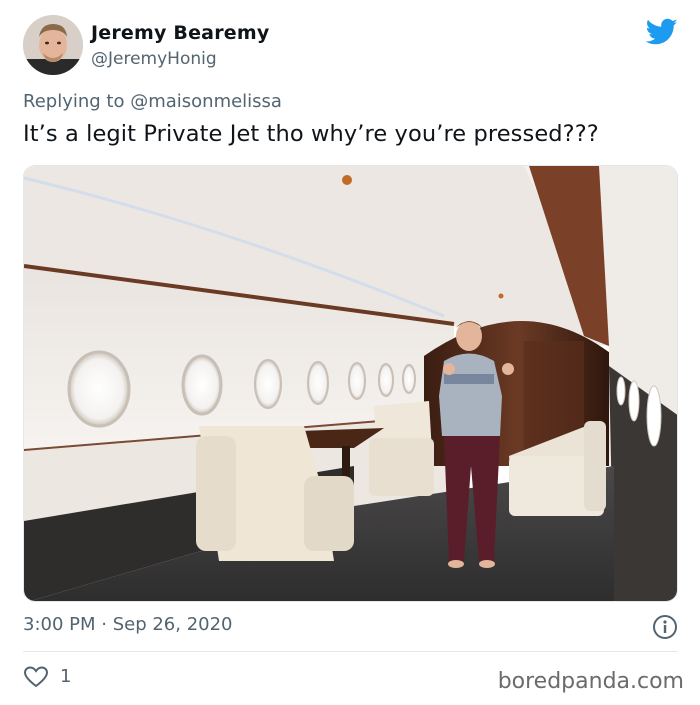  What do you see at coordinates (128, 624) in the screenshot?
I see `tweet-timestamp: 3:00 PM · Sep 26, 2020` at bounding box center [128, 624].